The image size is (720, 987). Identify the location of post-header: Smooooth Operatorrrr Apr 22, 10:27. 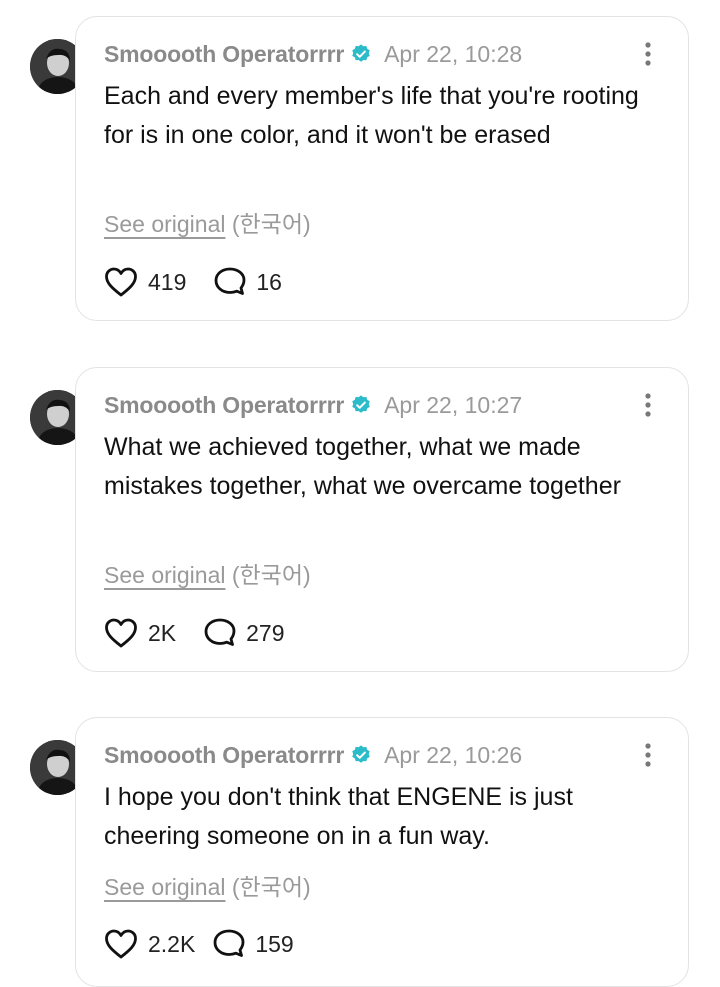
(313, 405).